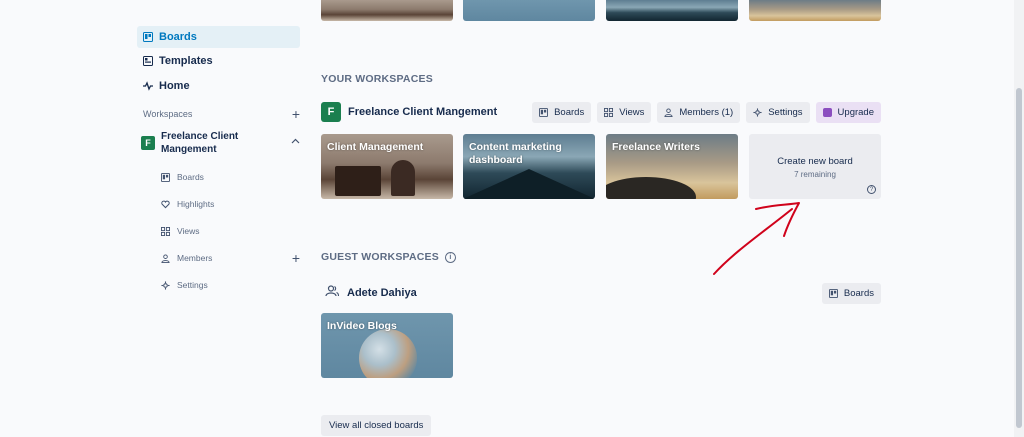 Image resolution: width=1024 pixels, height=437 pixels. I want to click on template-icon, so click(148, 61).